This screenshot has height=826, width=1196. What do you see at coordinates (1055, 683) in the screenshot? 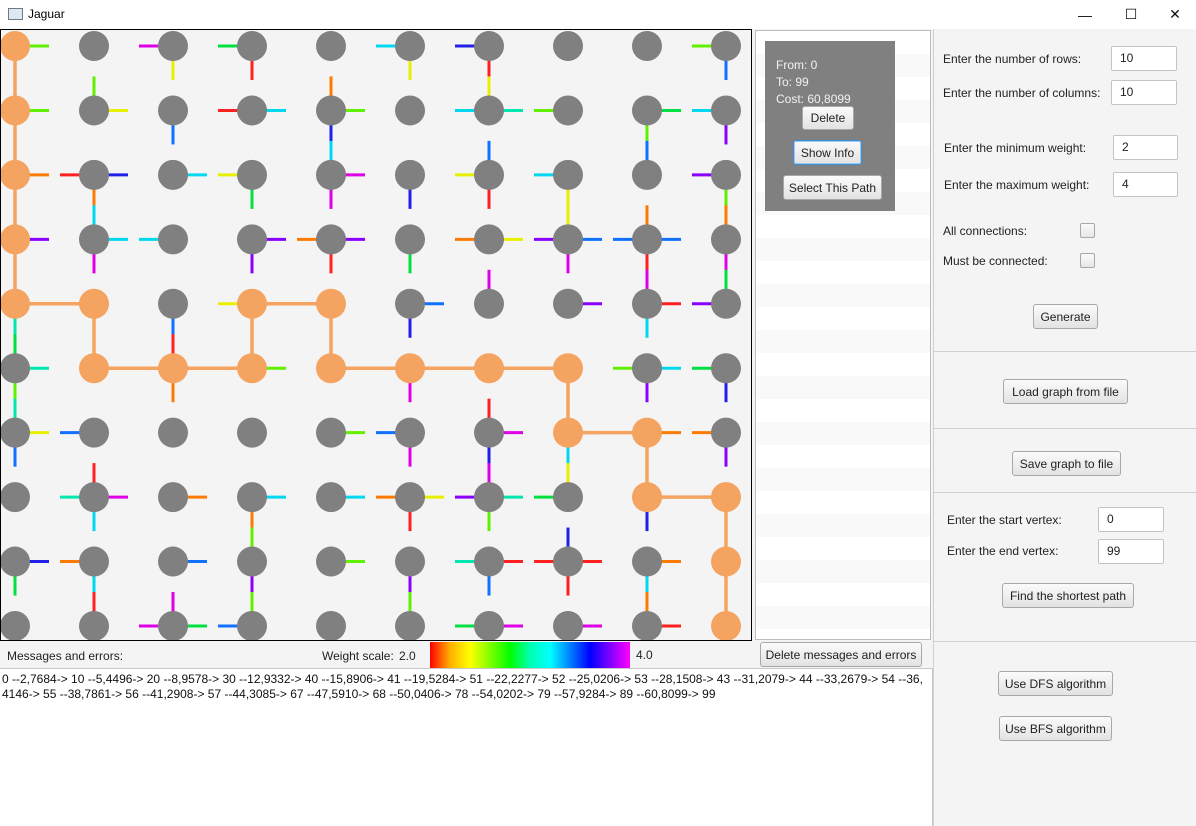
I see `dfs-button: Use DFS algorithm` at bounding box center [1055, 683].